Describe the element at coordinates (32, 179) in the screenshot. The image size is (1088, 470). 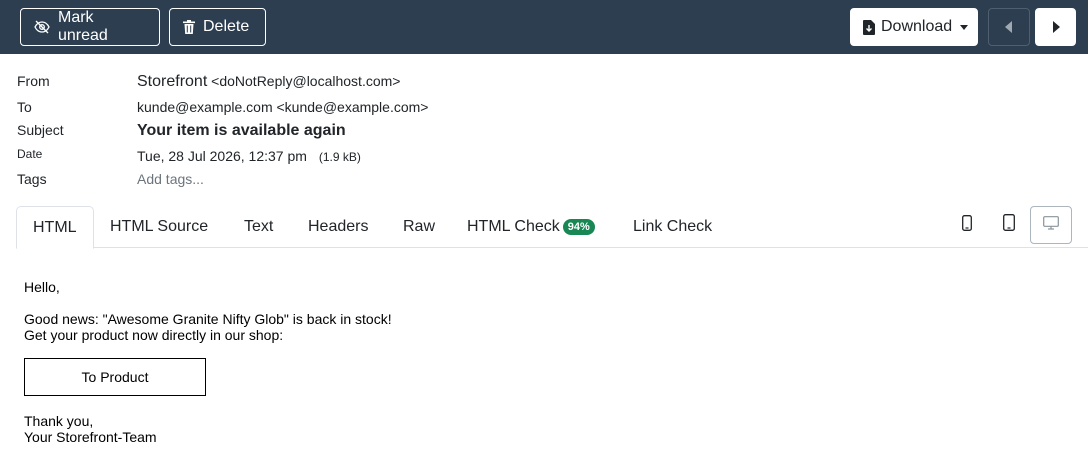
I see `tags-label: Tags` at that location.